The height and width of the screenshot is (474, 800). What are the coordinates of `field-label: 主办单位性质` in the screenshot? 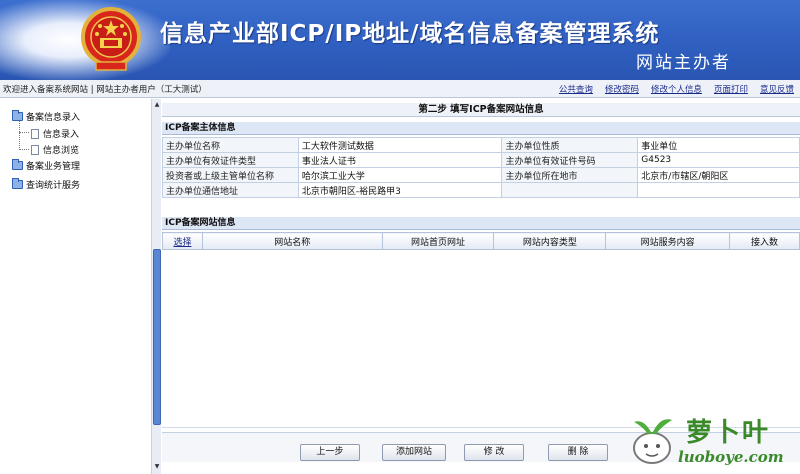 It's located at (570, 145).